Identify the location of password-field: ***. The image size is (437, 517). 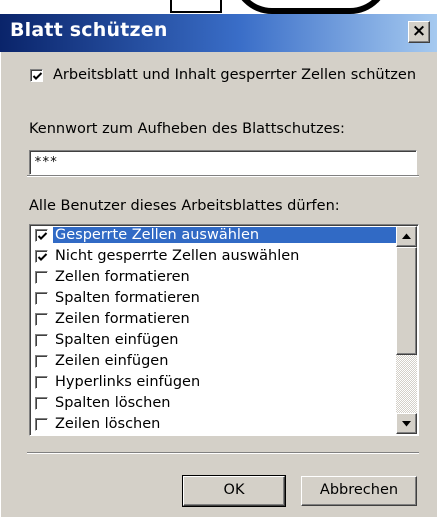
(223, 162).